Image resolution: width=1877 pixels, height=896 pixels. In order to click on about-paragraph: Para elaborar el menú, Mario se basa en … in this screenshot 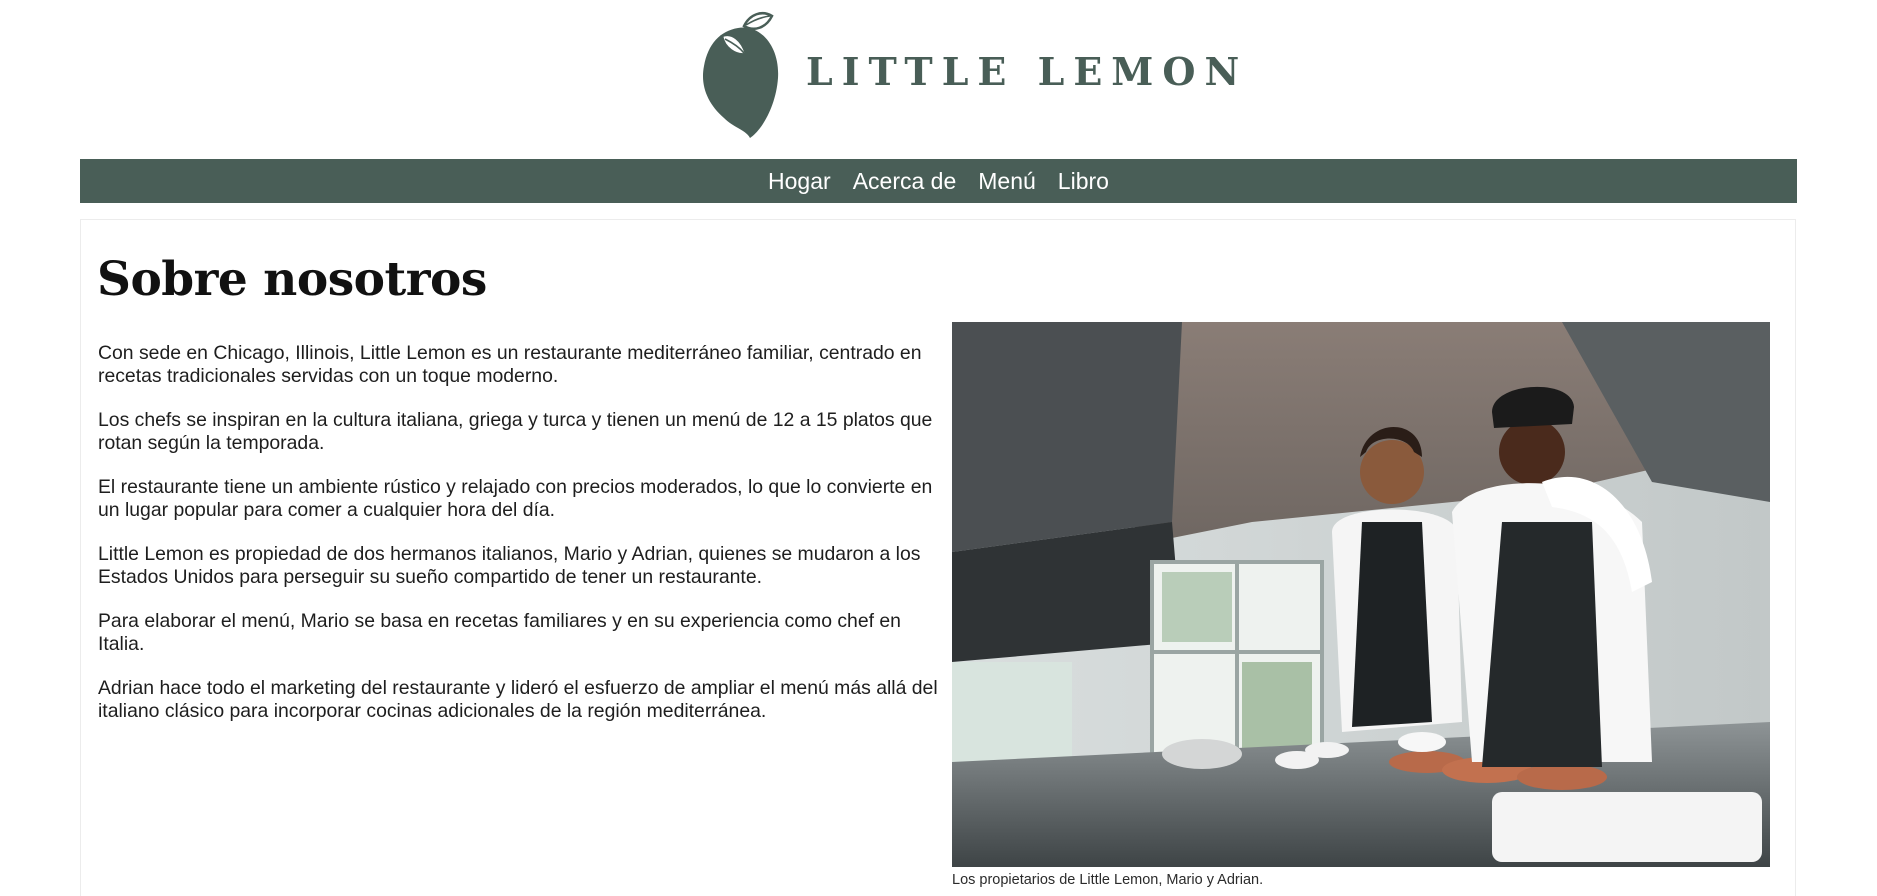, I will do `click(499, 632)`.